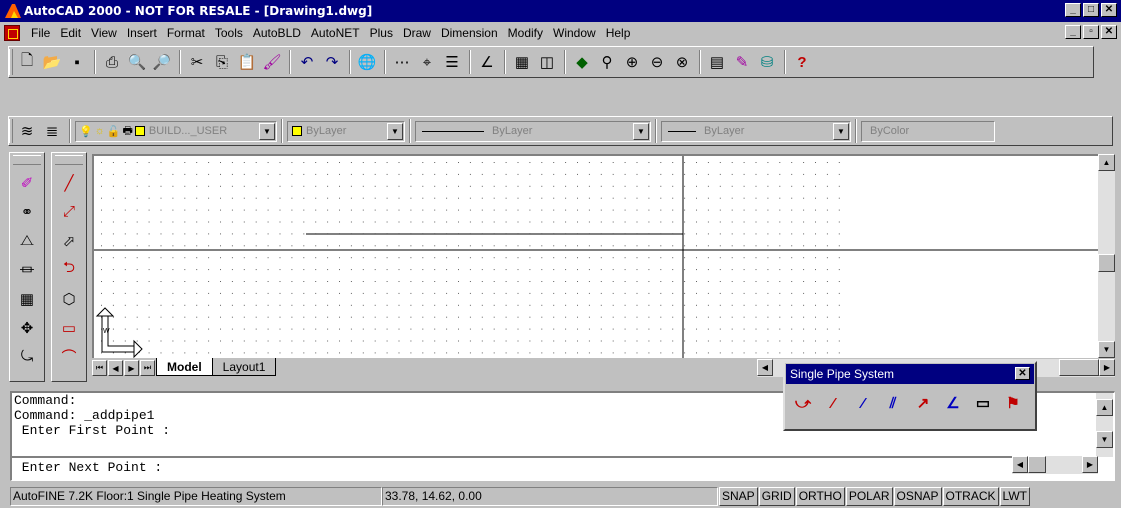 This screenshot has height=508, width=1121. What do you see at coordinates (52, 62) in the screenshot?
I see `open-icon: 📂` at bounding box center [52, 62].